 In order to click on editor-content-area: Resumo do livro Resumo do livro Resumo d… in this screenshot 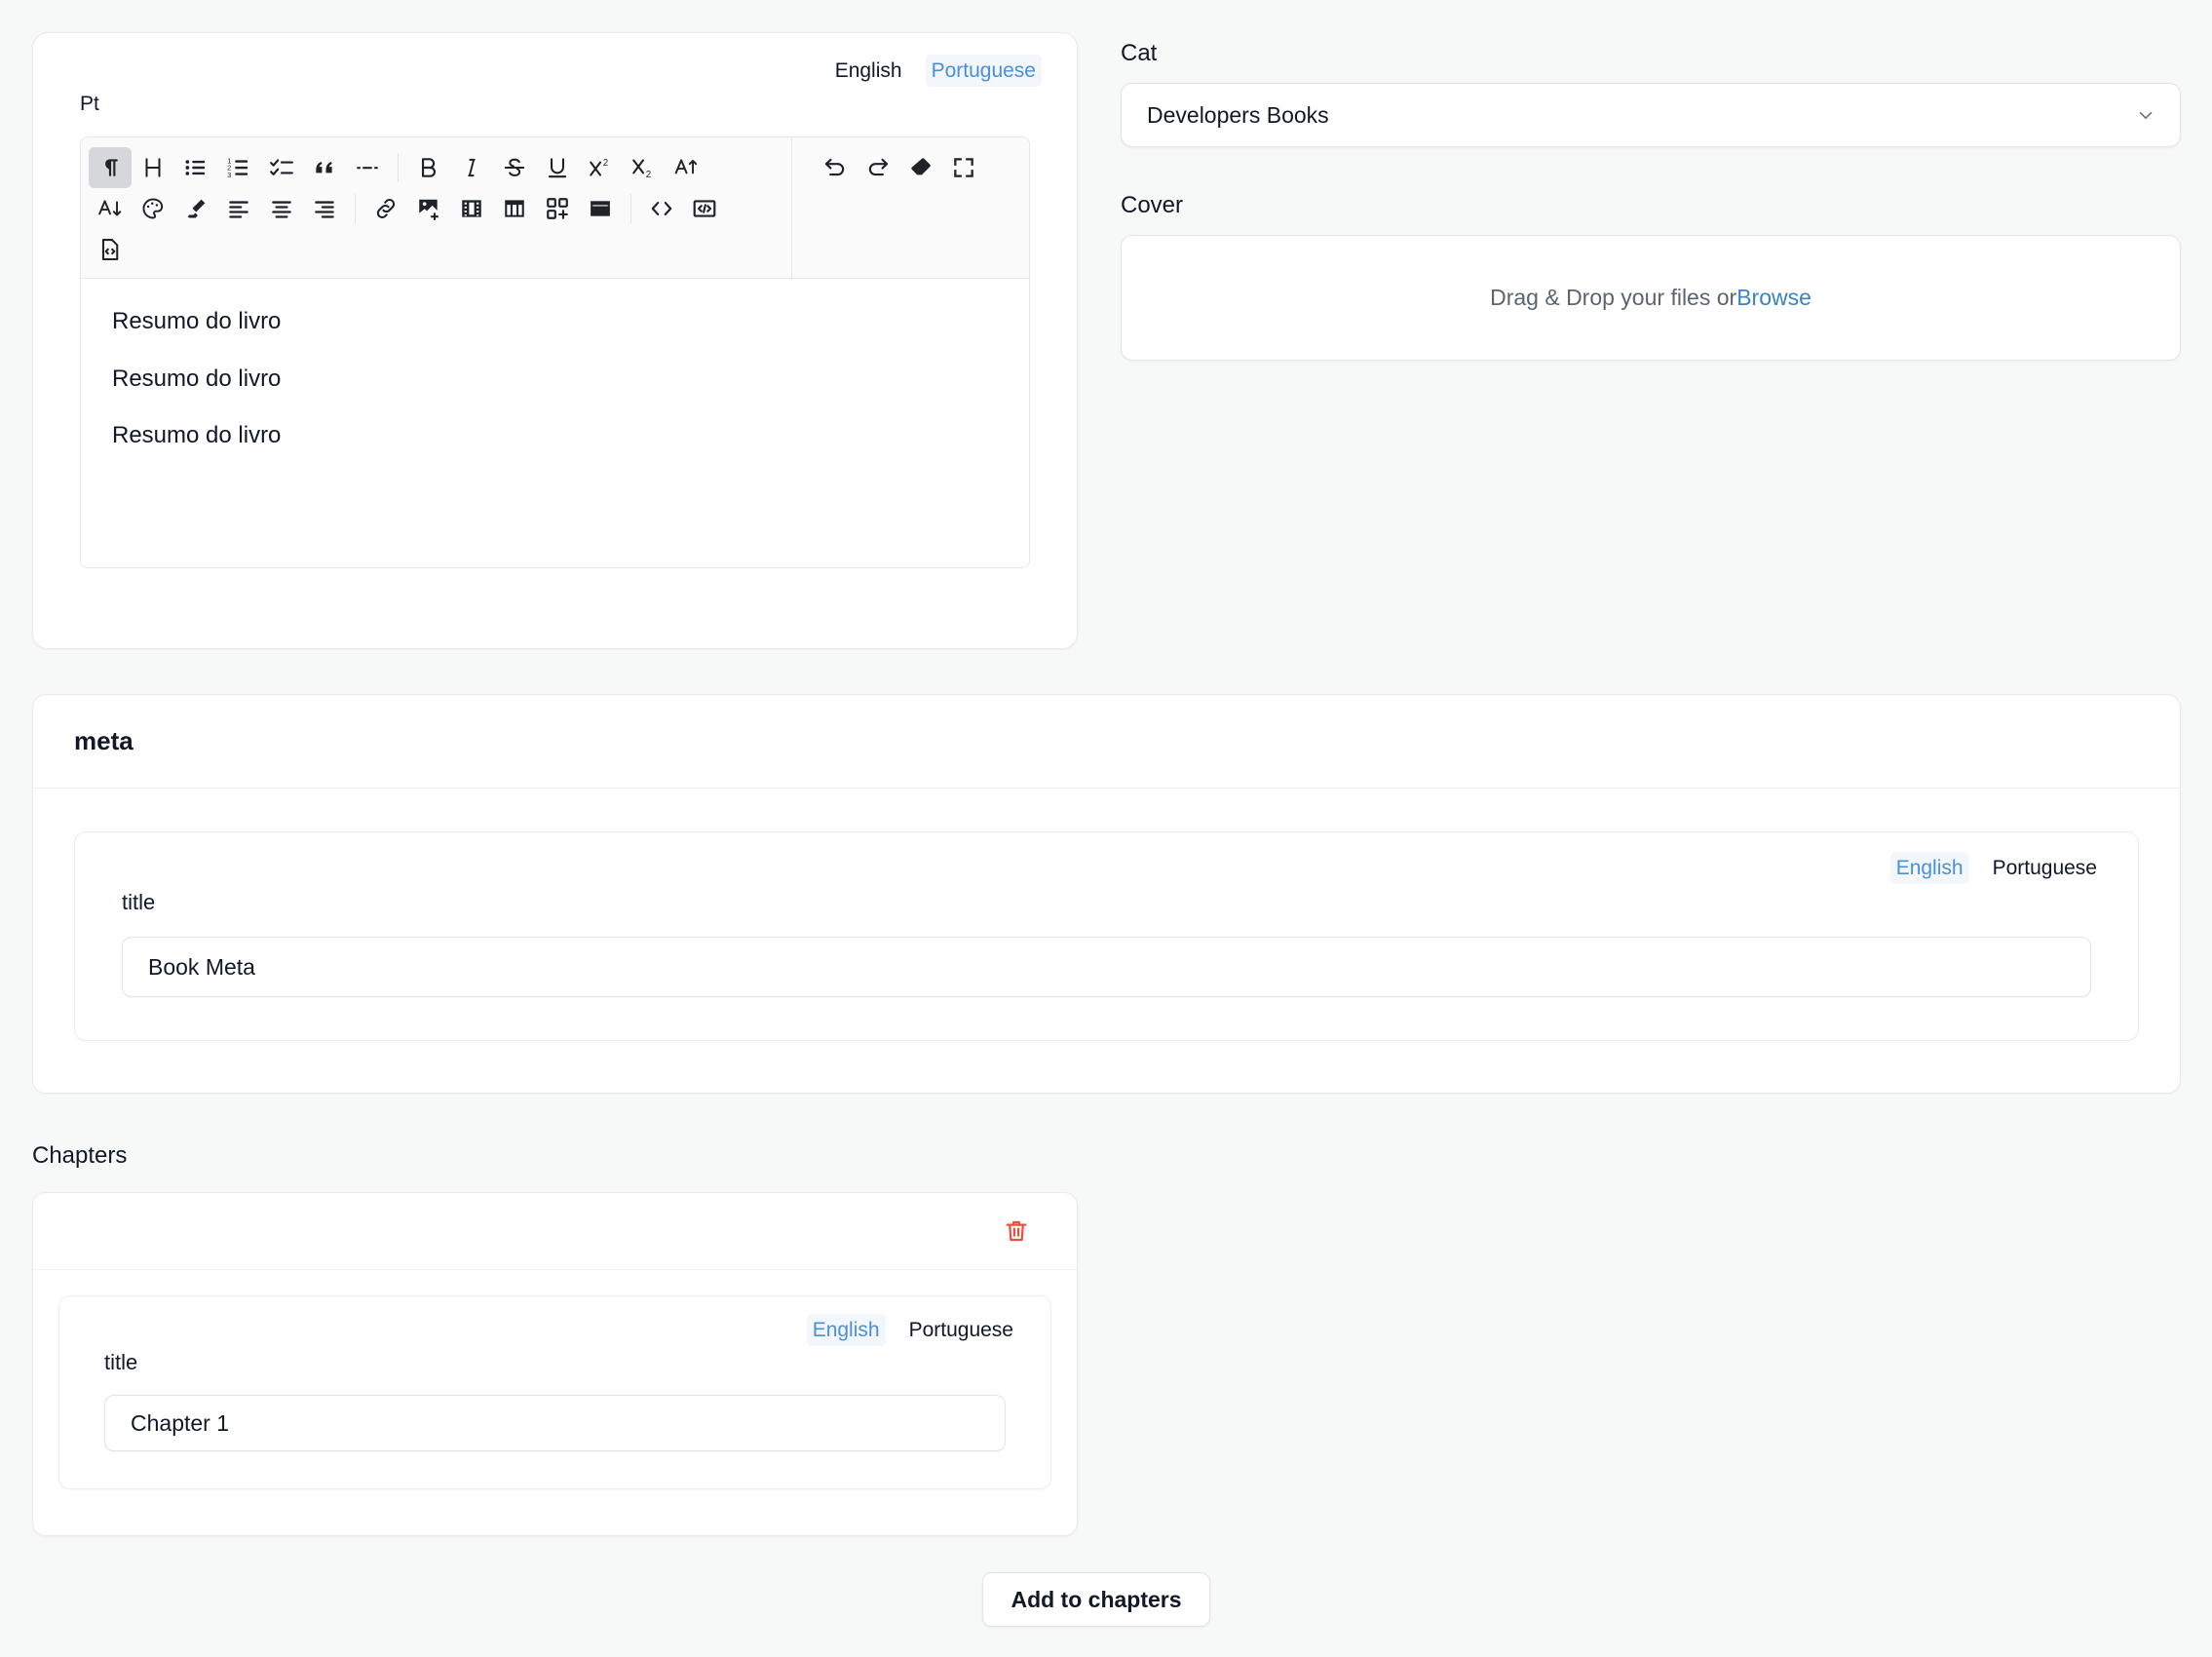, I will do `click(555, 423)`.